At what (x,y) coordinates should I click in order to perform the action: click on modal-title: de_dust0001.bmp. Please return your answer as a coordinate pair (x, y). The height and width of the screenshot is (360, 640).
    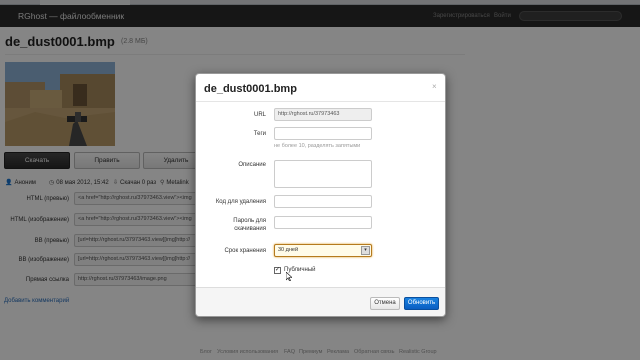
    Looking at the image, I should click on (250, 89).